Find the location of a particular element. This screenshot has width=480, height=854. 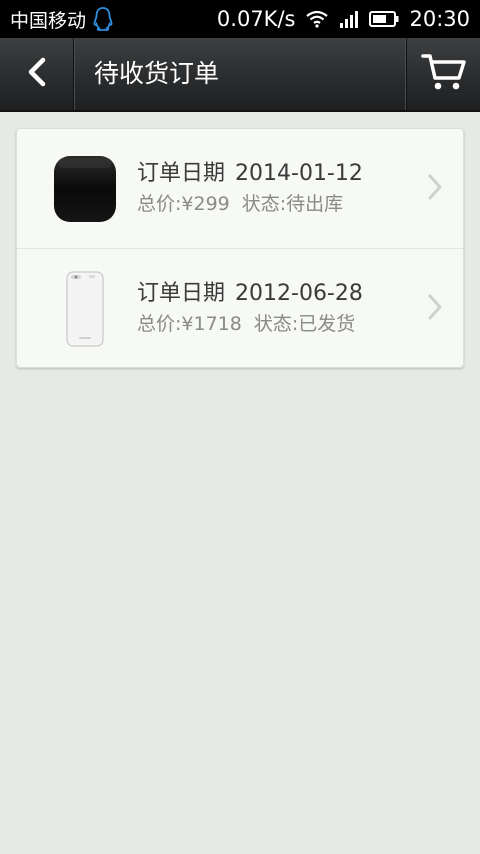

order-item: 订单日期 2014-01-12 总价:¥299 状态:待出库 is located at coordinates (240, 188).